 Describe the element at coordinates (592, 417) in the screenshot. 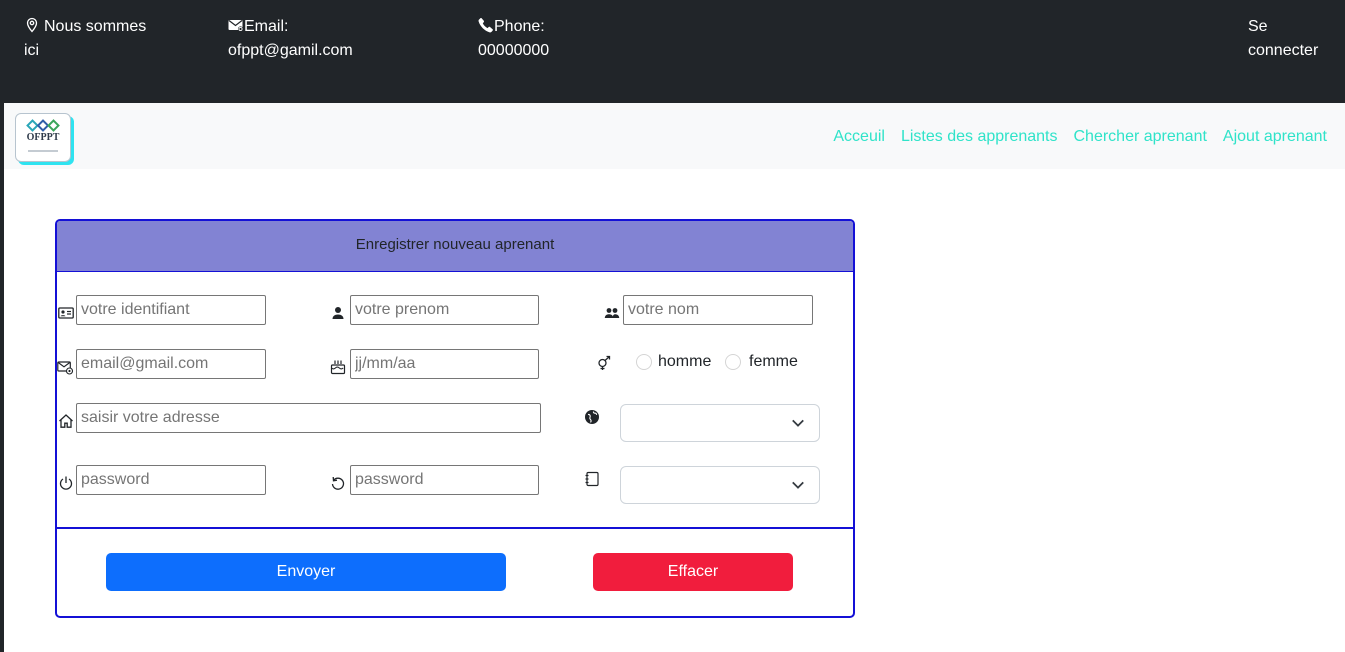

I see `globe-icon` at that location.